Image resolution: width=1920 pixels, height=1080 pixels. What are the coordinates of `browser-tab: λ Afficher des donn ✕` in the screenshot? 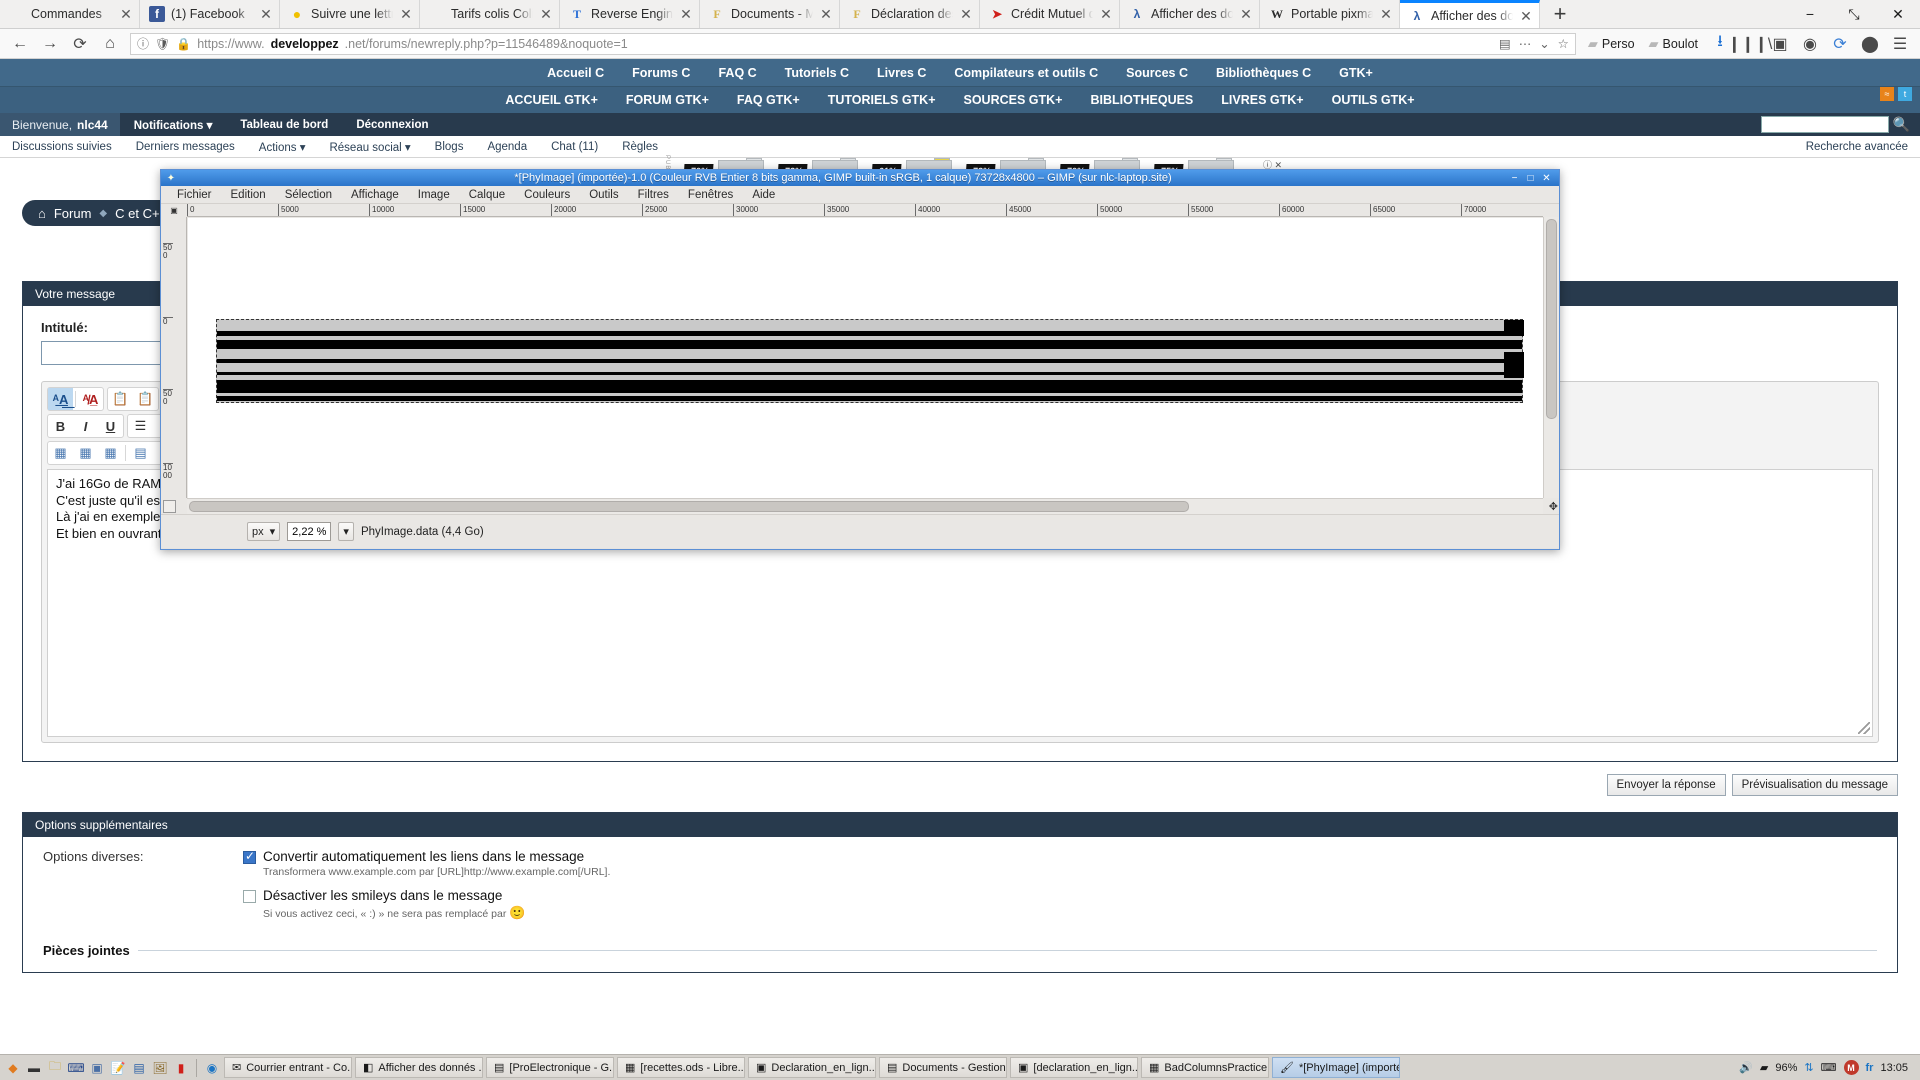 It's located at (1190, 14).